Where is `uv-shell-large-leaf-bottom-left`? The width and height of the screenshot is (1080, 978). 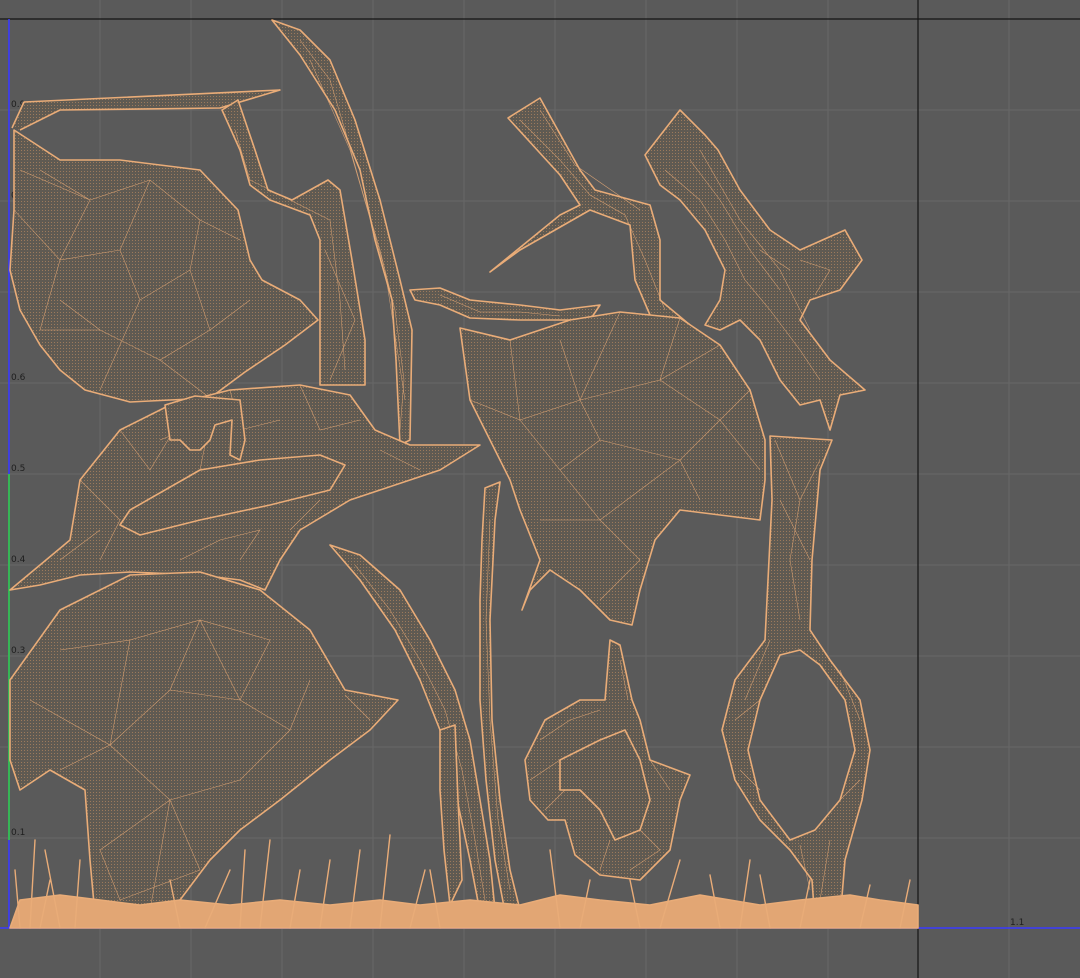 uv-shell-large-leaf-bottom-left is located at coordinates (204, 743).